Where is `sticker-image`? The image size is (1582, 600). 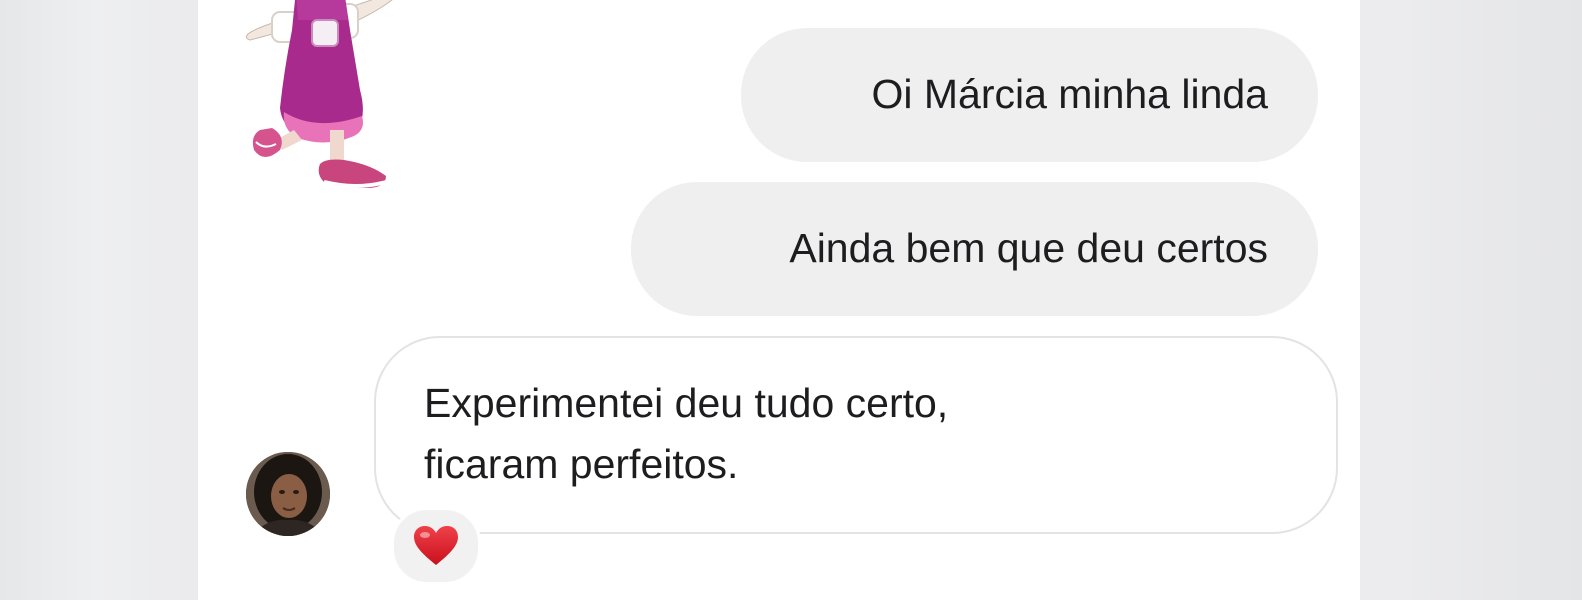
sticker-image is located at coordinates (321, 102).